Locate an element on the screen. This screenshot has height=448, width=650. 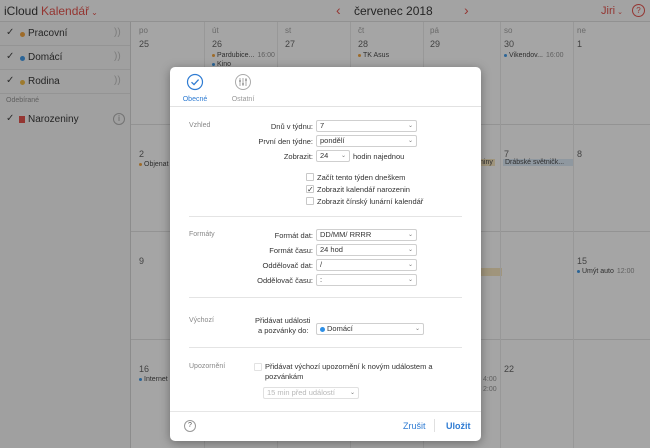
tab-general: Obecné is located at coordinates (195, 88).